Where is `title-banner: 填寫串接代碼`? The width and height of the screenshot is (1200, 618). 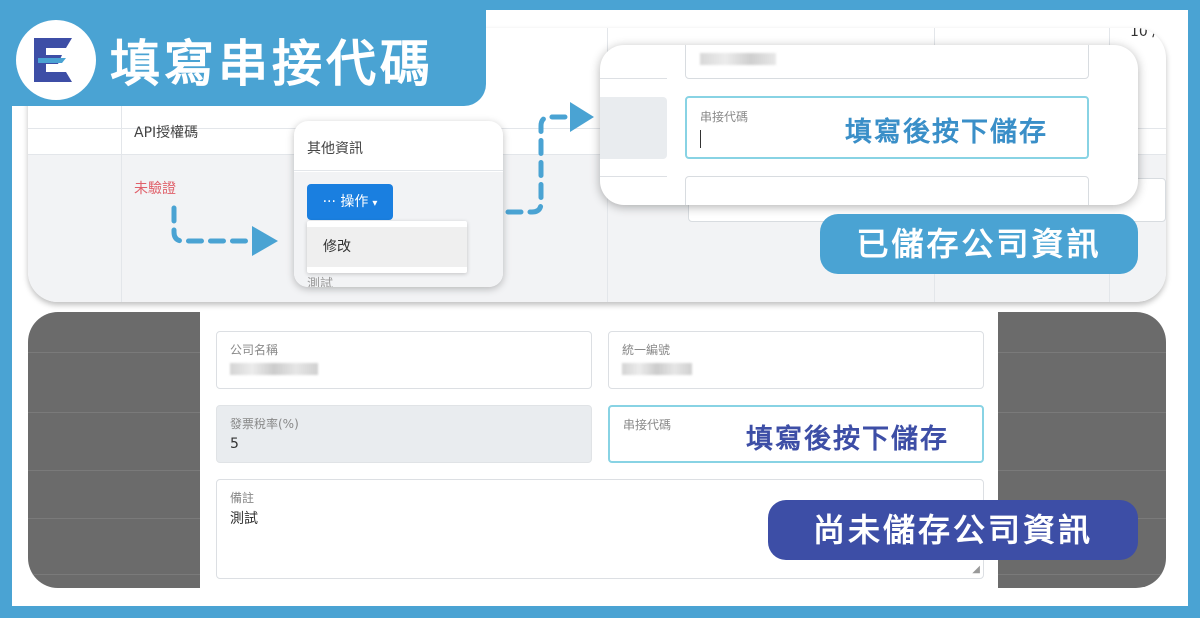 title-banner: 填寫串接代碼 is located at coordinates (243, 53).